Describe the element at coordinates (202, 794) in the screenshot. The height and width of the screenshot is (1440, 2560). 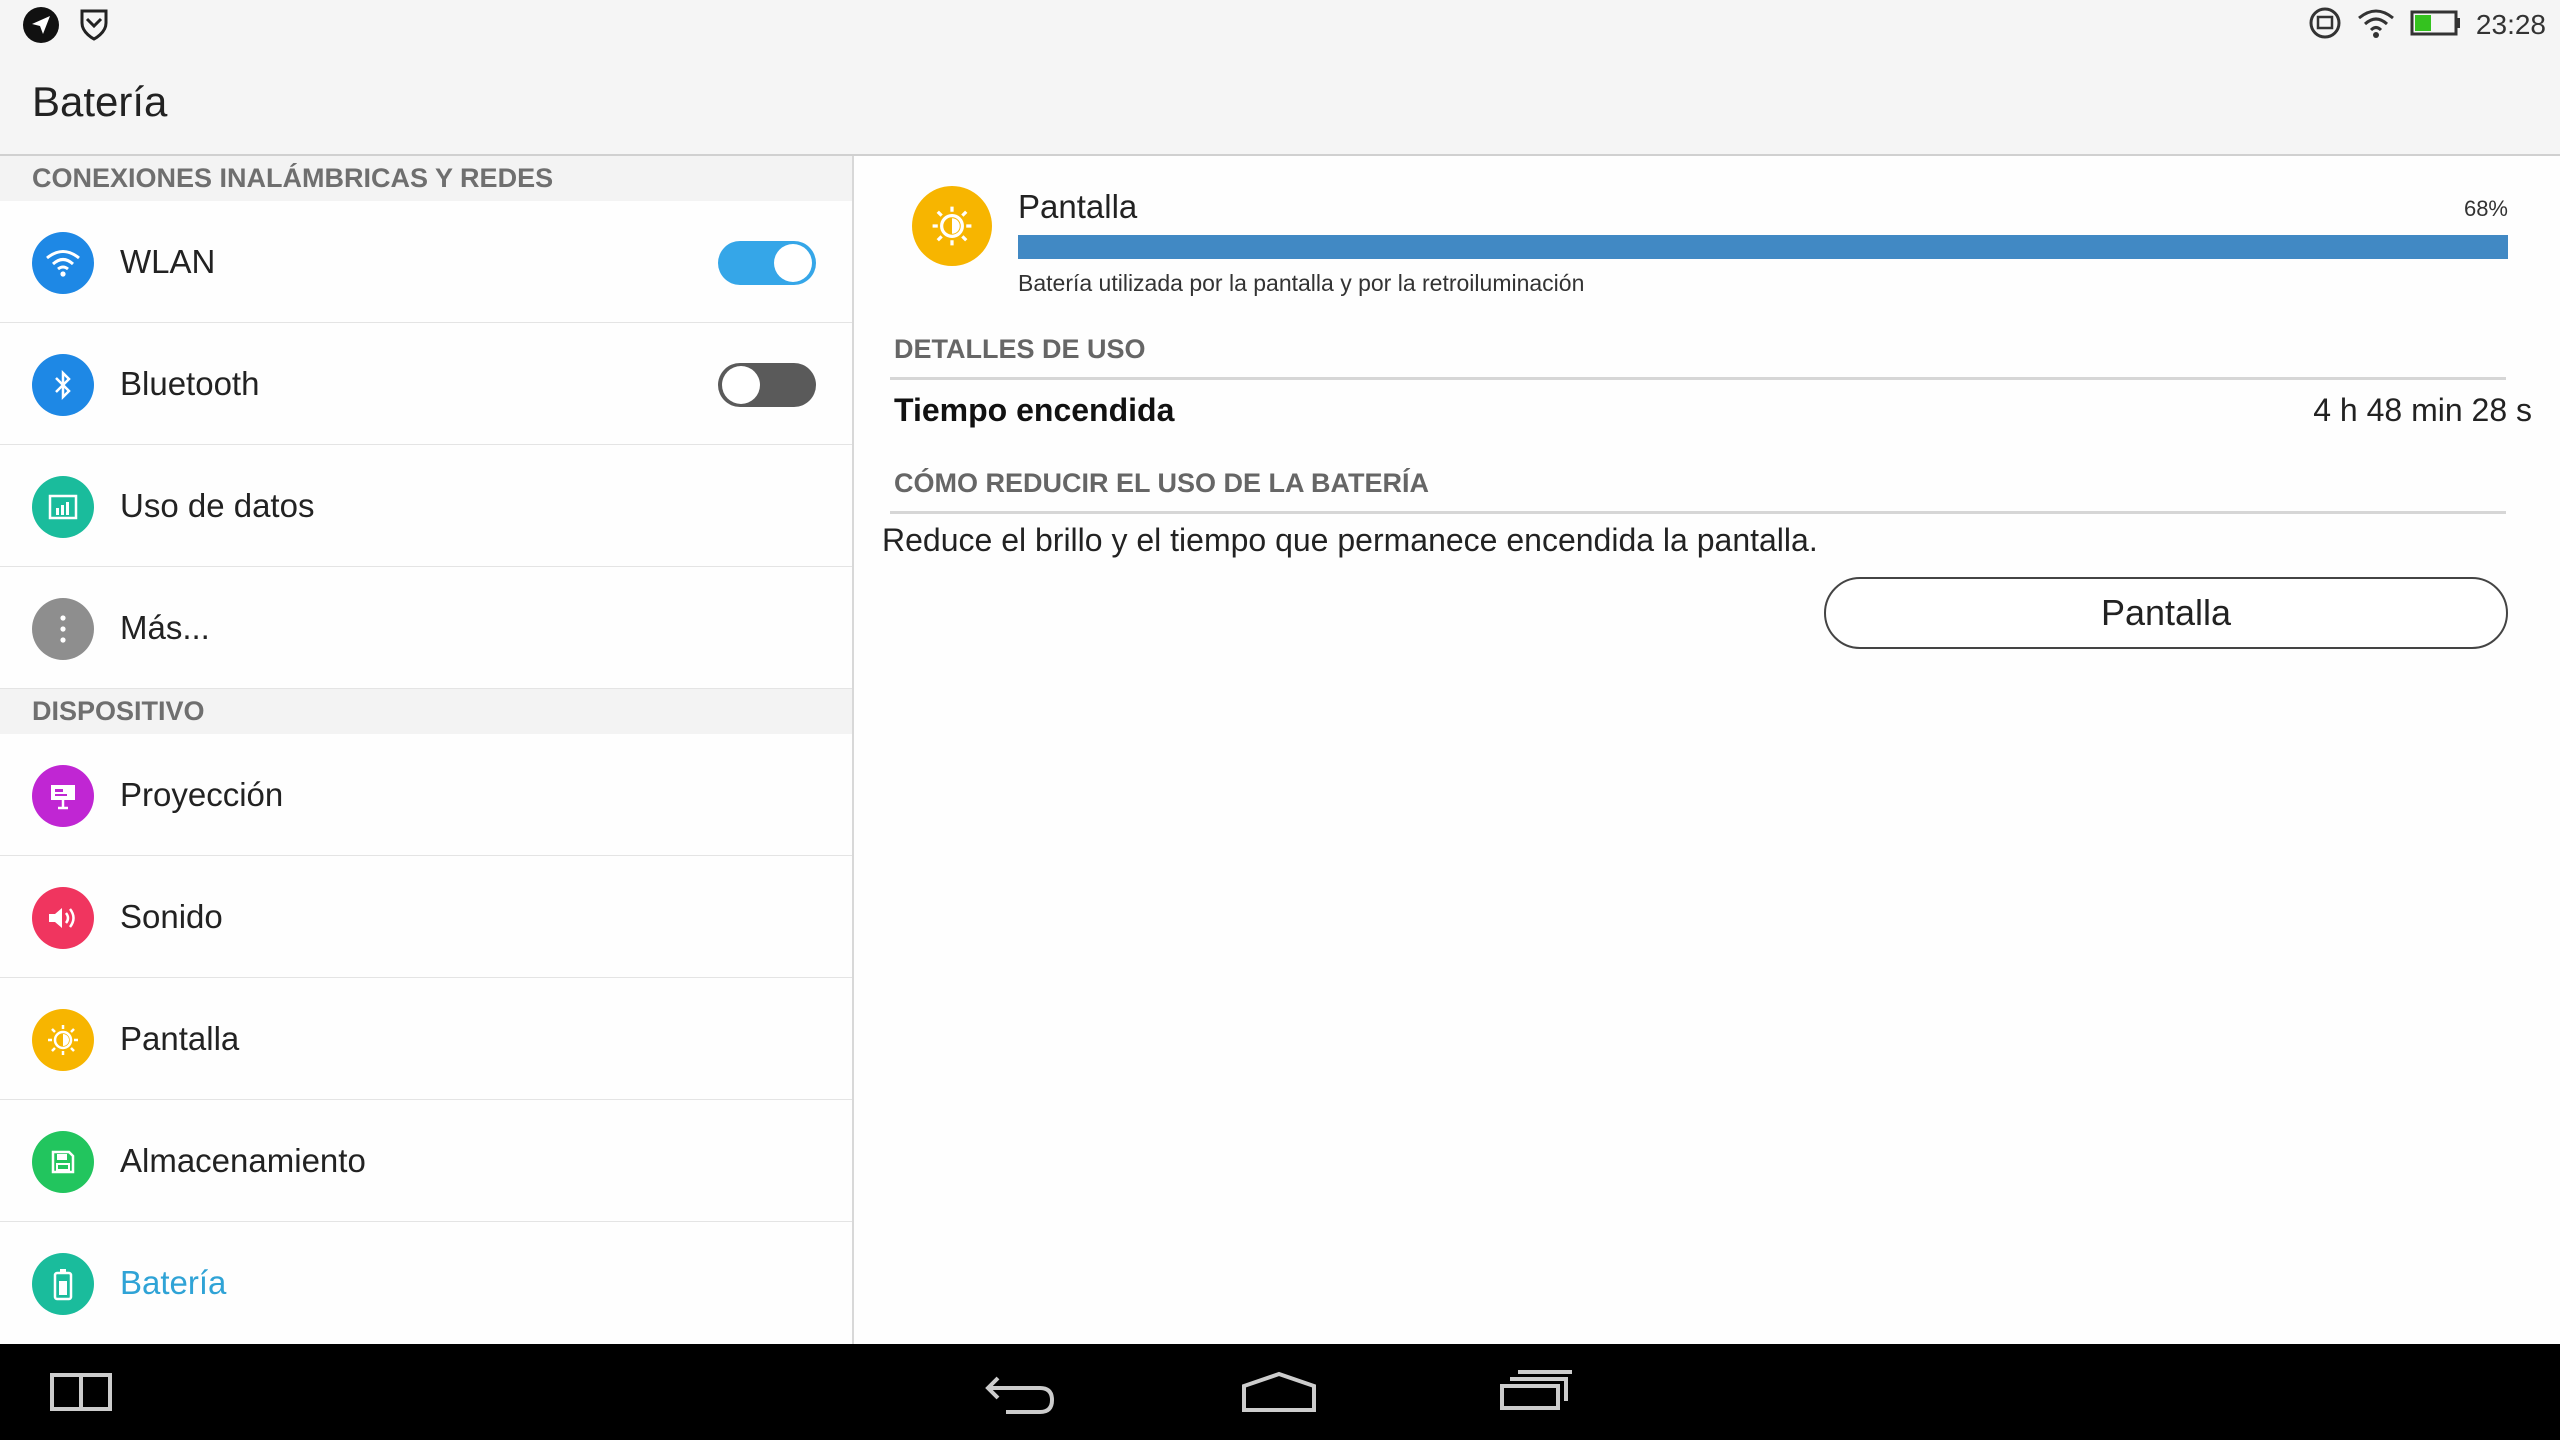
I see `sidebar-item-label: Proyección` at that location.